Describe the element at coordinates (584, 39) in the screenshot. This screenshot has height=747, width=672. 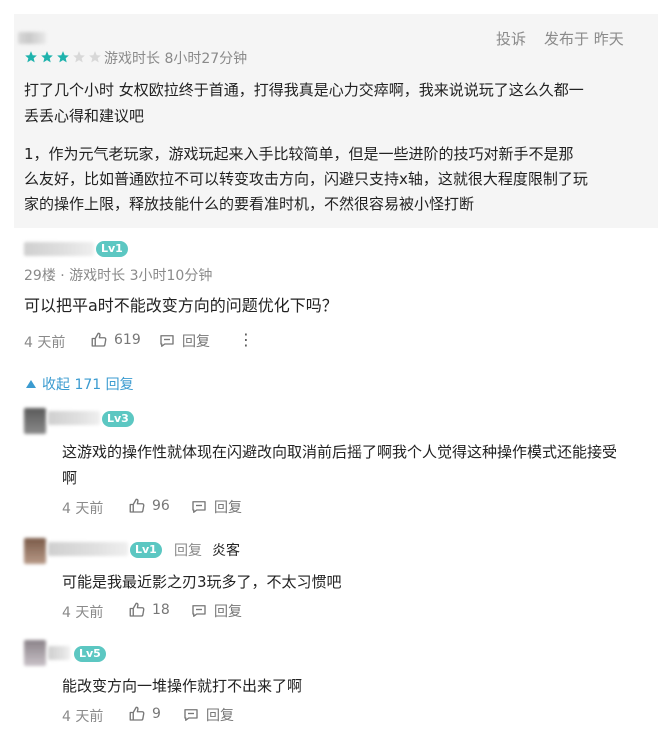
I see `posted-time: 发布于 昨天` at that location.